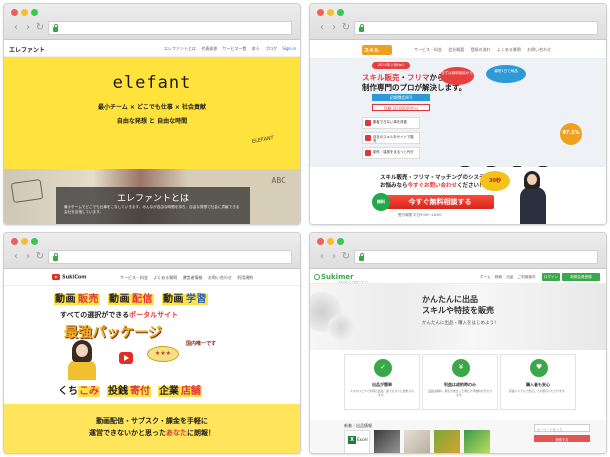 This screenshot has height=457, width=610. What do you see at coordinates (256, 48) in the screenshot?
I see `nav-link: 求人` at bounding box center [256, 48].